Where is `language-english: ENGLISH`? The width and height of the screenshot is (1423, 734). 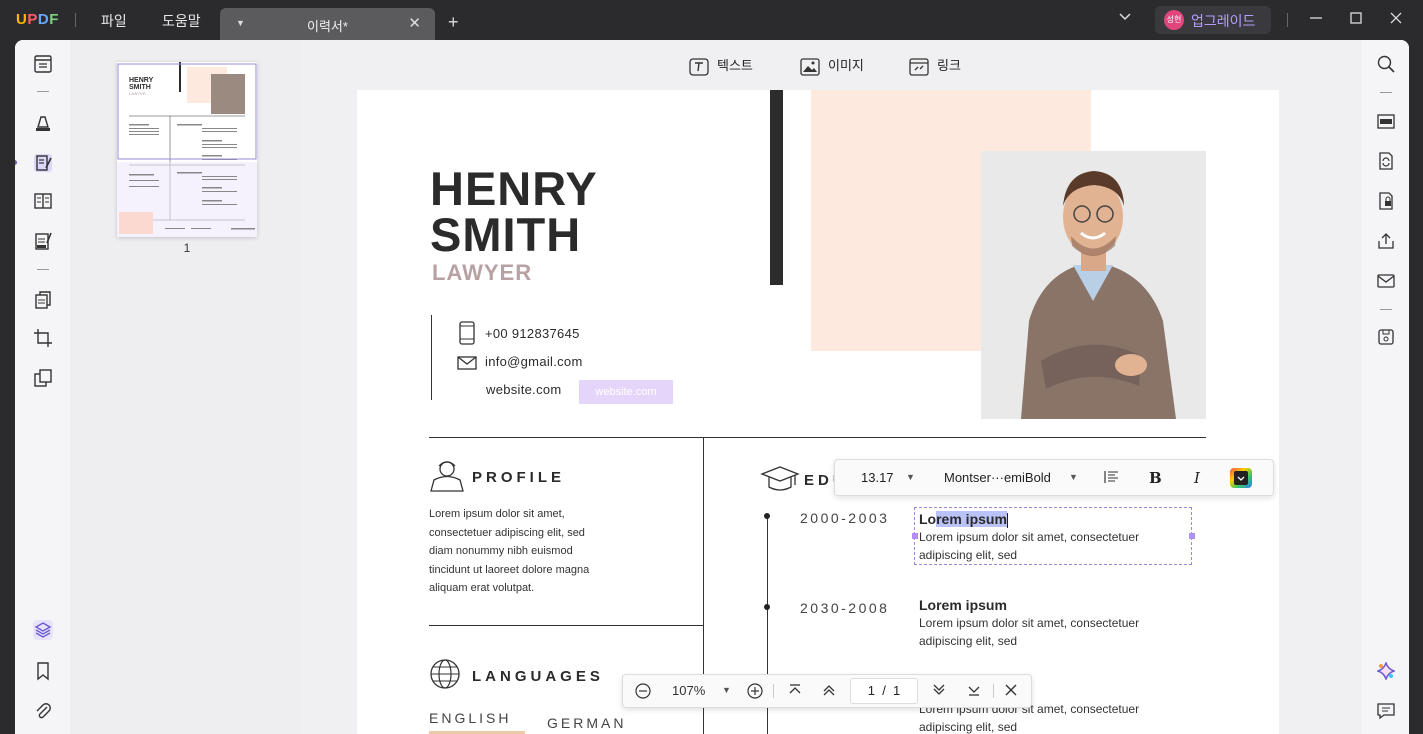 language-english: ENGLISH is located at coordinates (470, 718).